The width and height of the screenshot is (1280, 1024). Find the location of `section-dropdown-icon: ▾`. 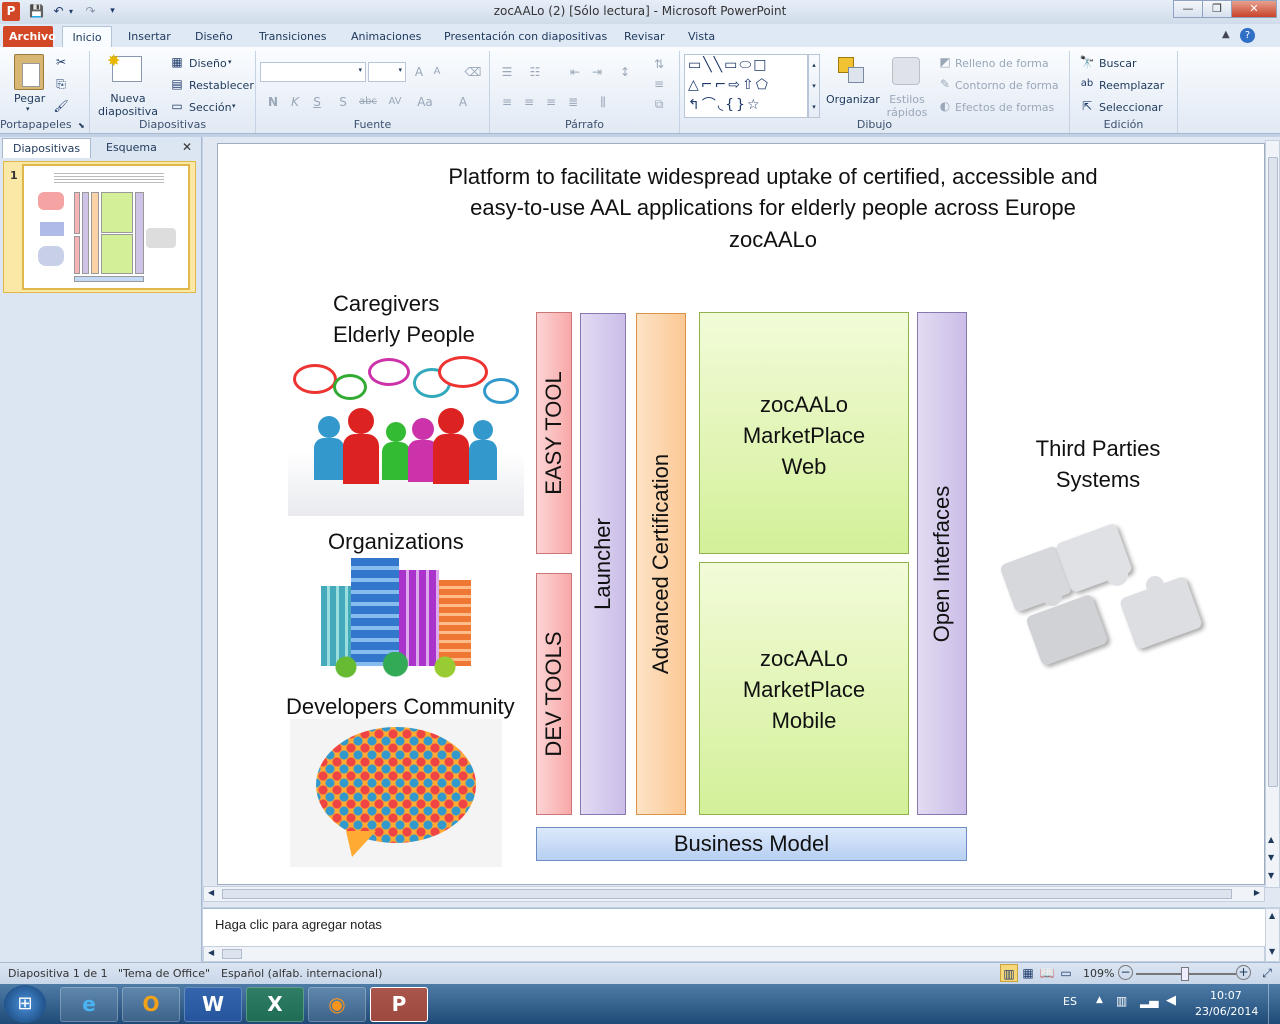

section-dropdown-icon: ▾ is located at coordinates (234, 106).